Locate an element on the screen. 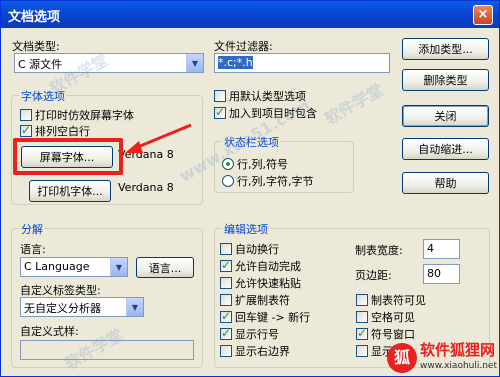 The height and width of the screenshot is (377, 500). edit-option-label: 显示行号 is located at coordinates (257, 334).